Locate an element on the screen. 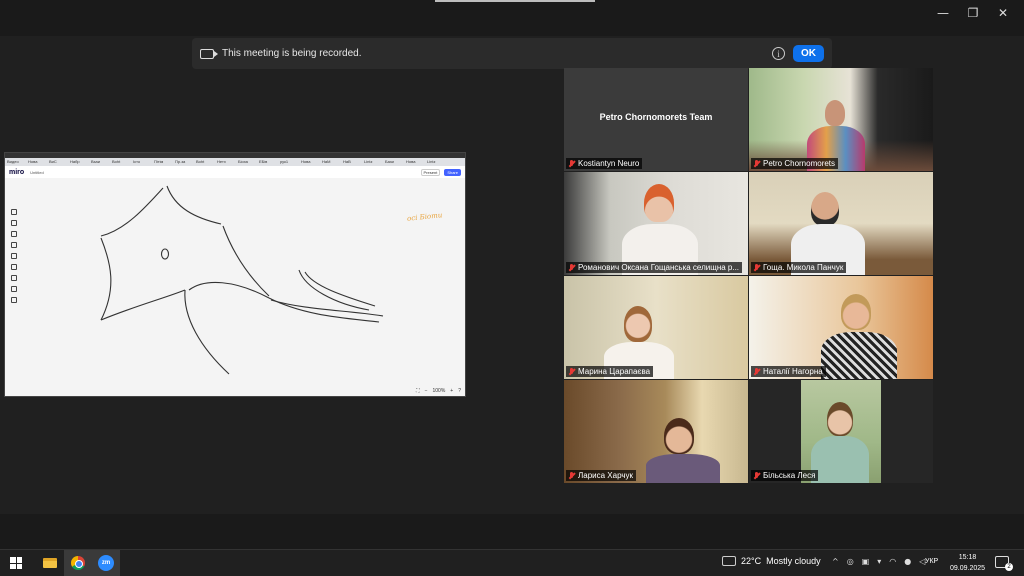  microphone-icon: ● is located at coordinates (907, 561).